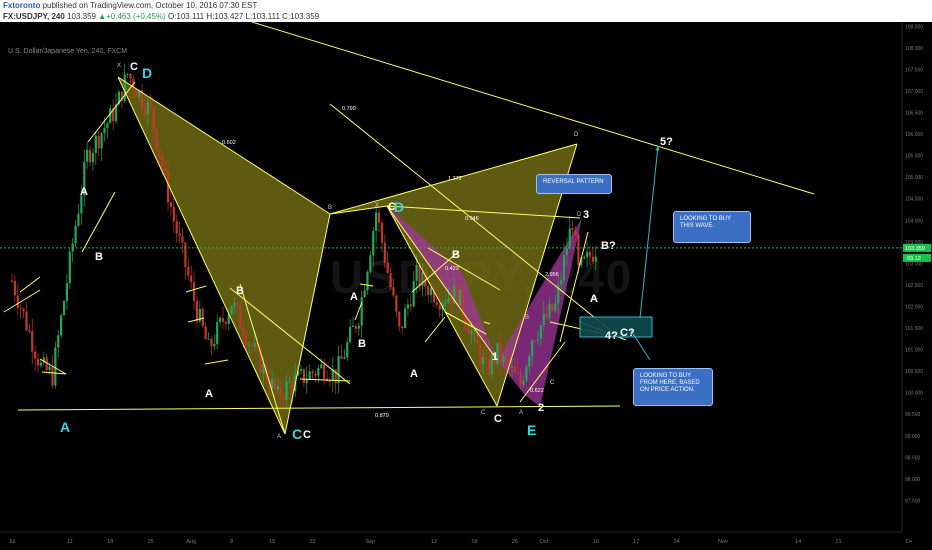  Describe the element at coordinates (914, 264) in the screenshot. I see `y-tick-label: 103.000` at that location.